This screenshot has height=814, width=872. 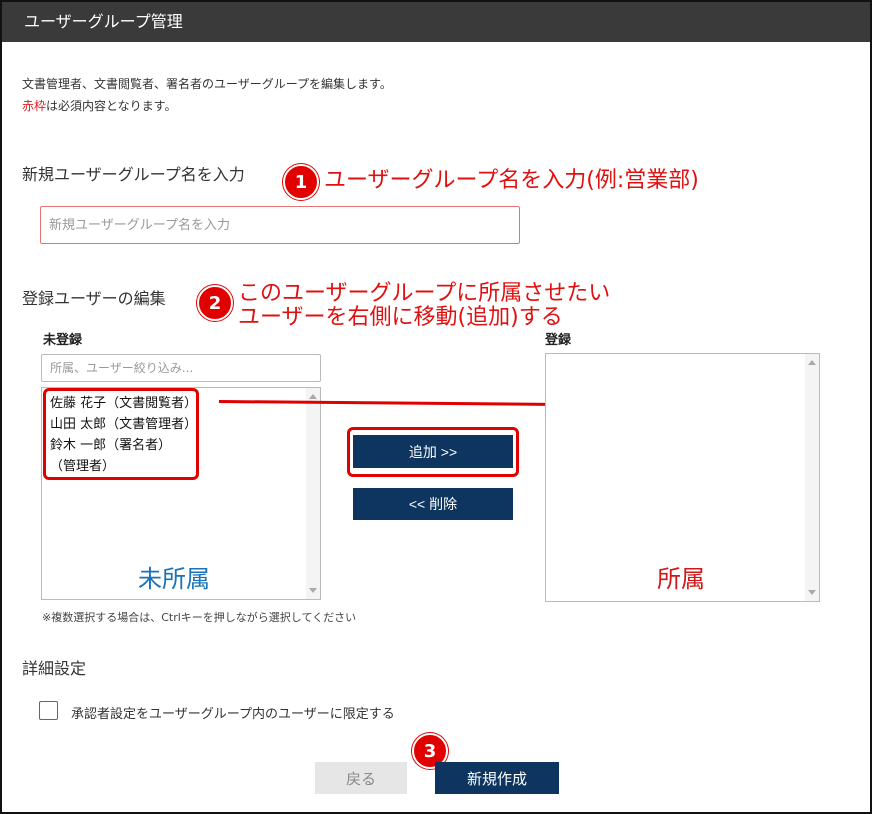 What do you see at coordinates (301, 182) in the screenshot?
I see `step1-badge: 1` at bounding box center [301, 182].